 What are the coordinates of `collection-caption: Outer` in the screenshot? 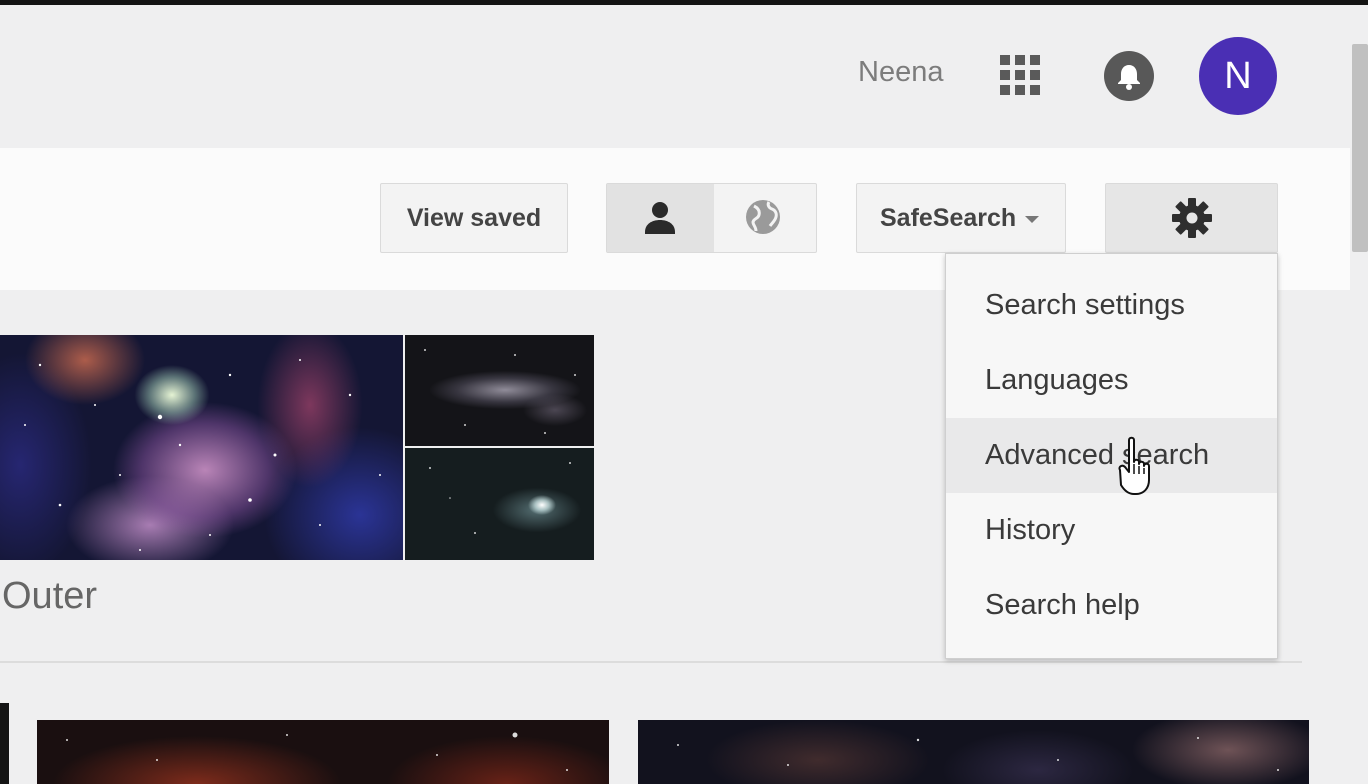 It's located at (49, 596).